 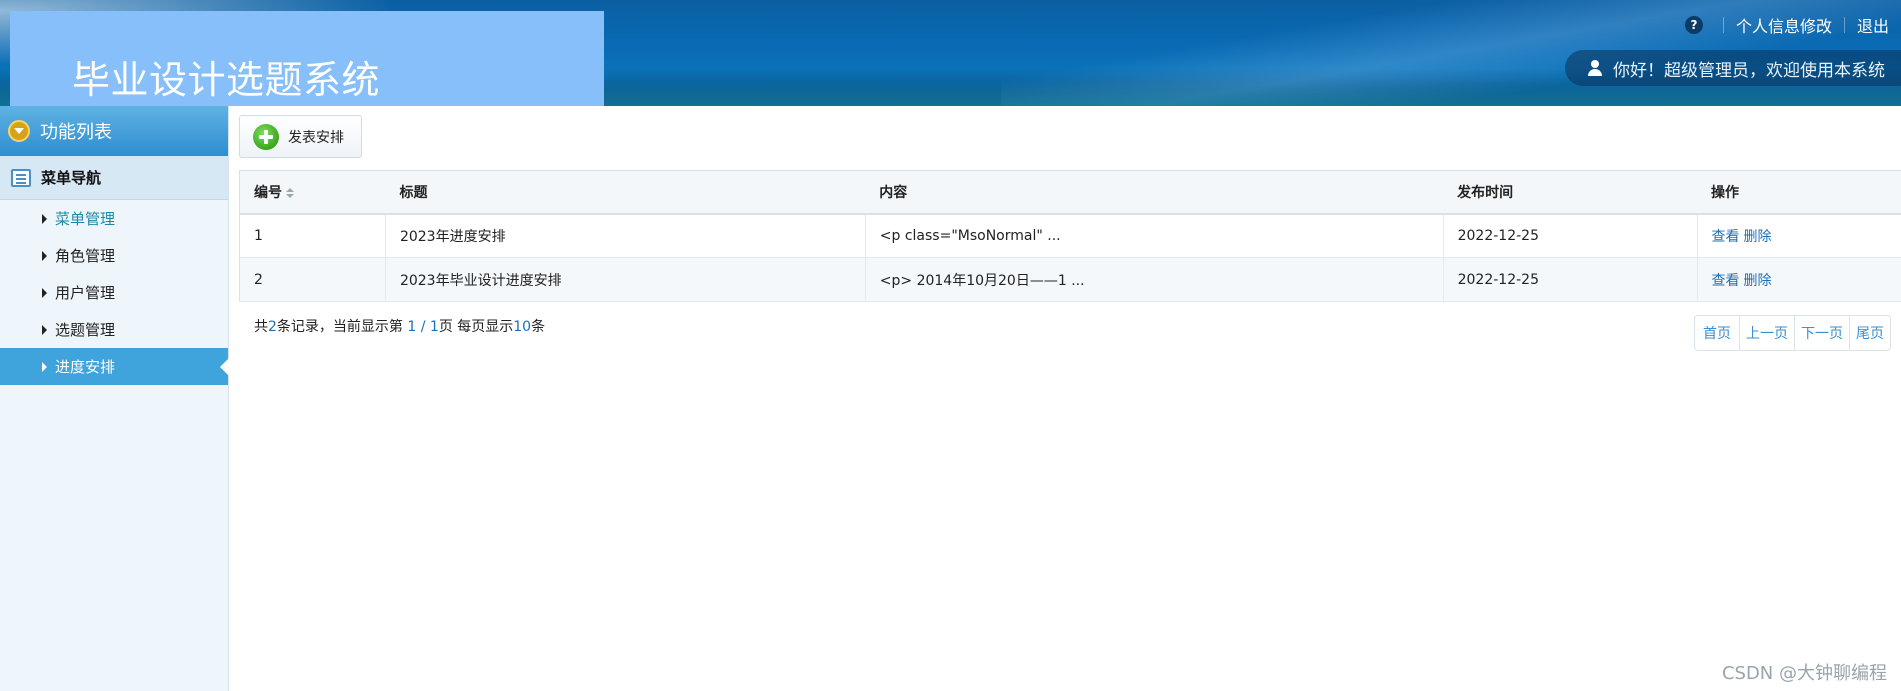 I want to click on column-header-id: 编号, so click(x=312, y=192).